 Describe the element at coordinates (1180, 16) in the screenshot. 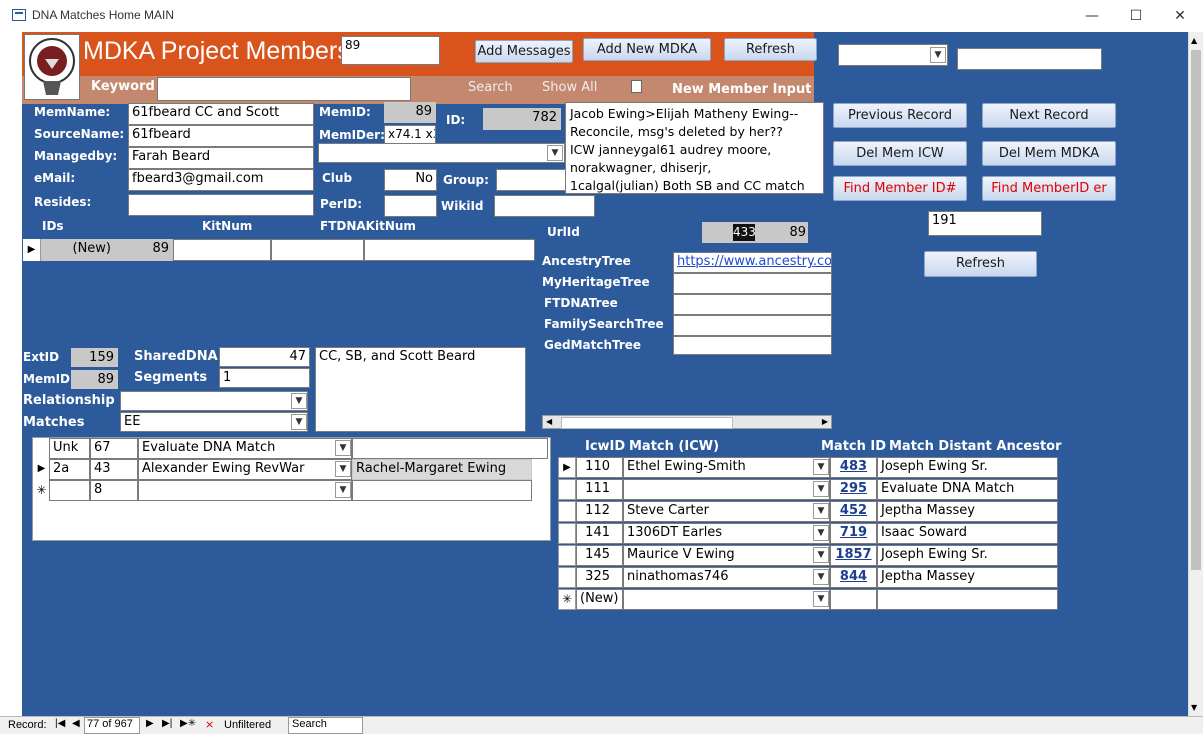

I see `close-button: ✕` at that location.